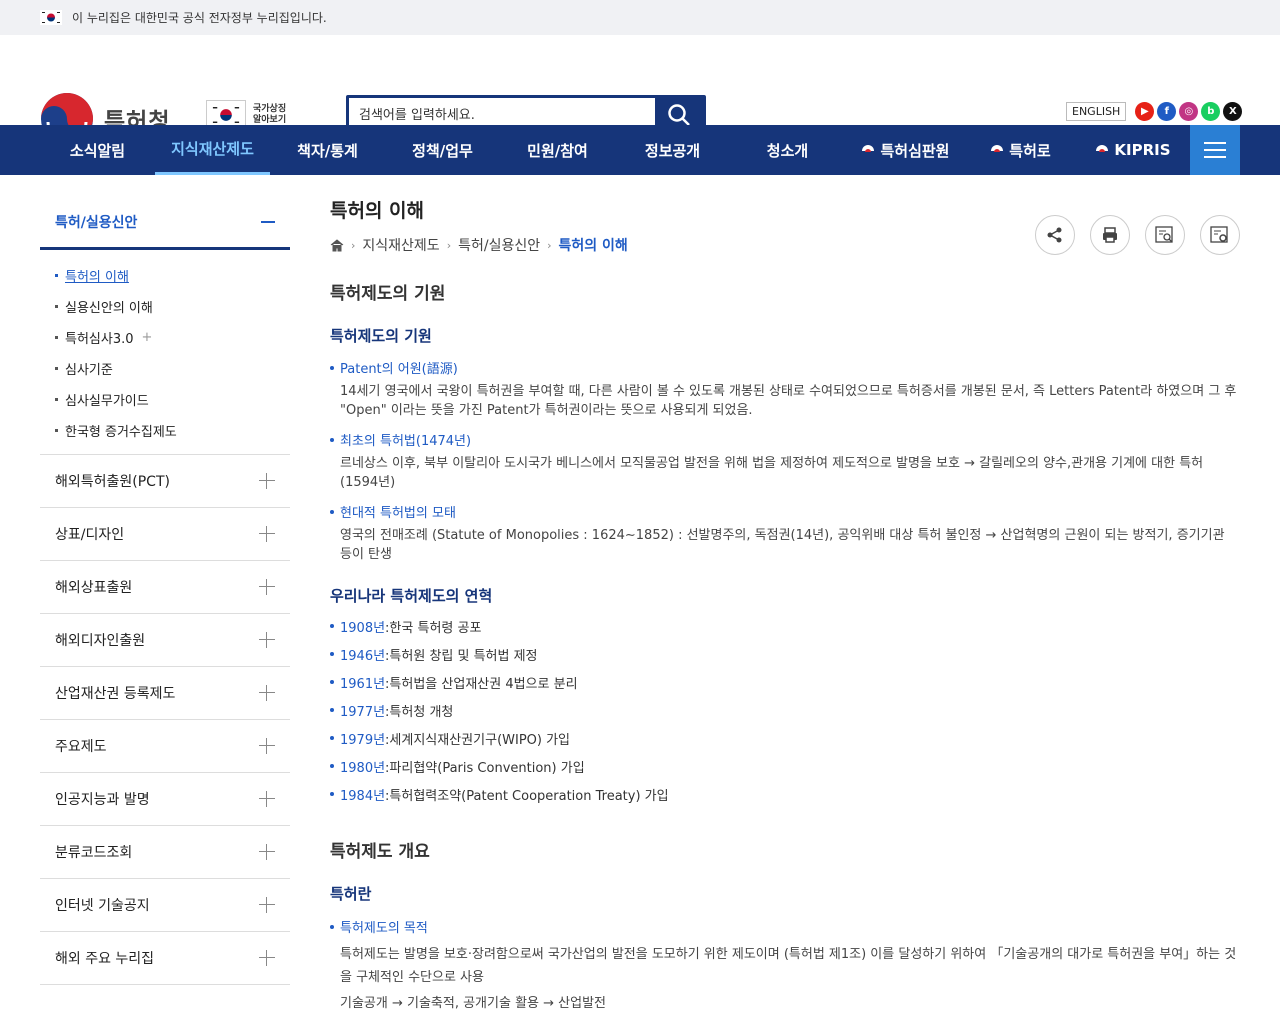 This screenshot has height=1024, width=1280. I want to click on nav-item-policy: 정책/업무, so click(442, 150).